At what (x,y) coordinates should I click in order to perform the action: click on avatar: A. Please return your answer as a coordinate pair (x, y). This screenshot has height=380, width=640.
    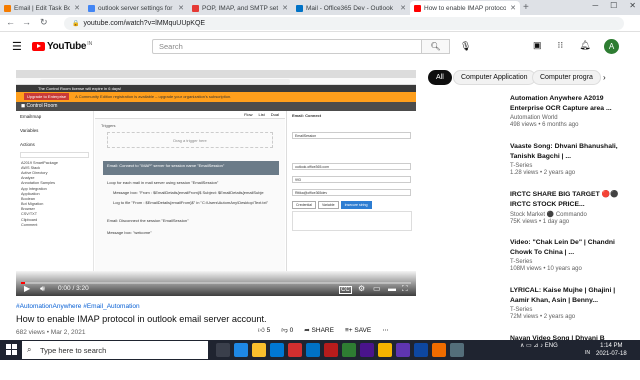
    Looking at the image, I should click on (611, 46).